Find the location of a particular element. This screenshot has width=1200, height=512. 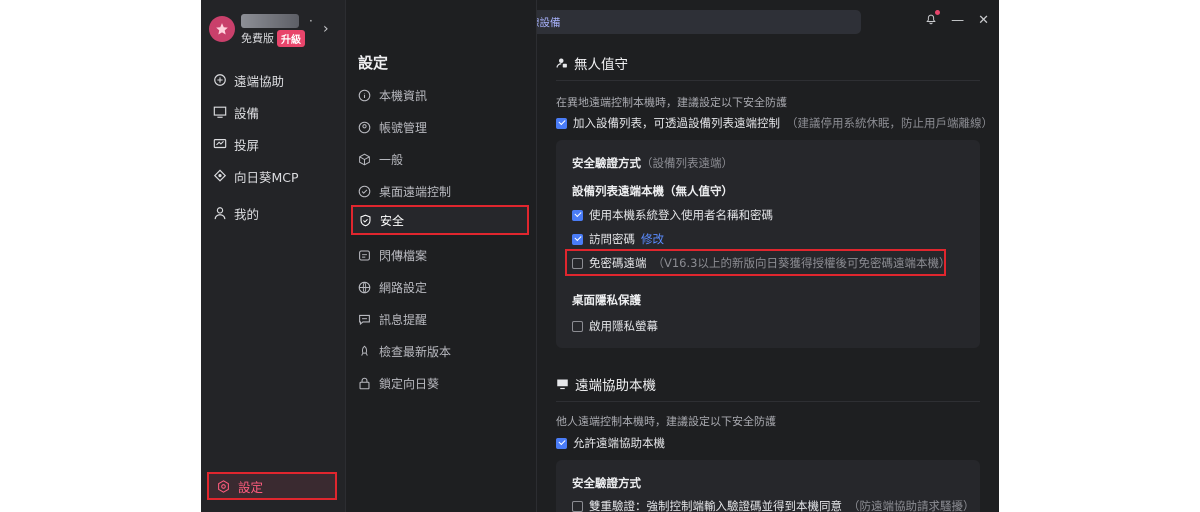

avatar is located at coordinates (222, 29).